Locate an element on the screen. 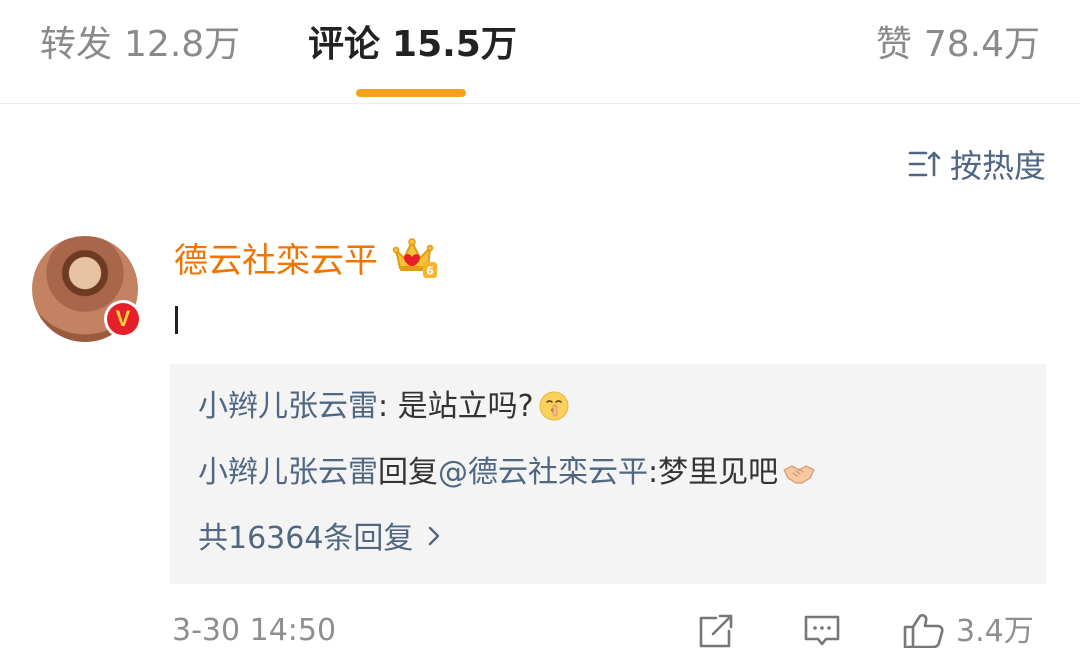  tab-like: 赞 78.4万 is located at coordinates (958, 45).